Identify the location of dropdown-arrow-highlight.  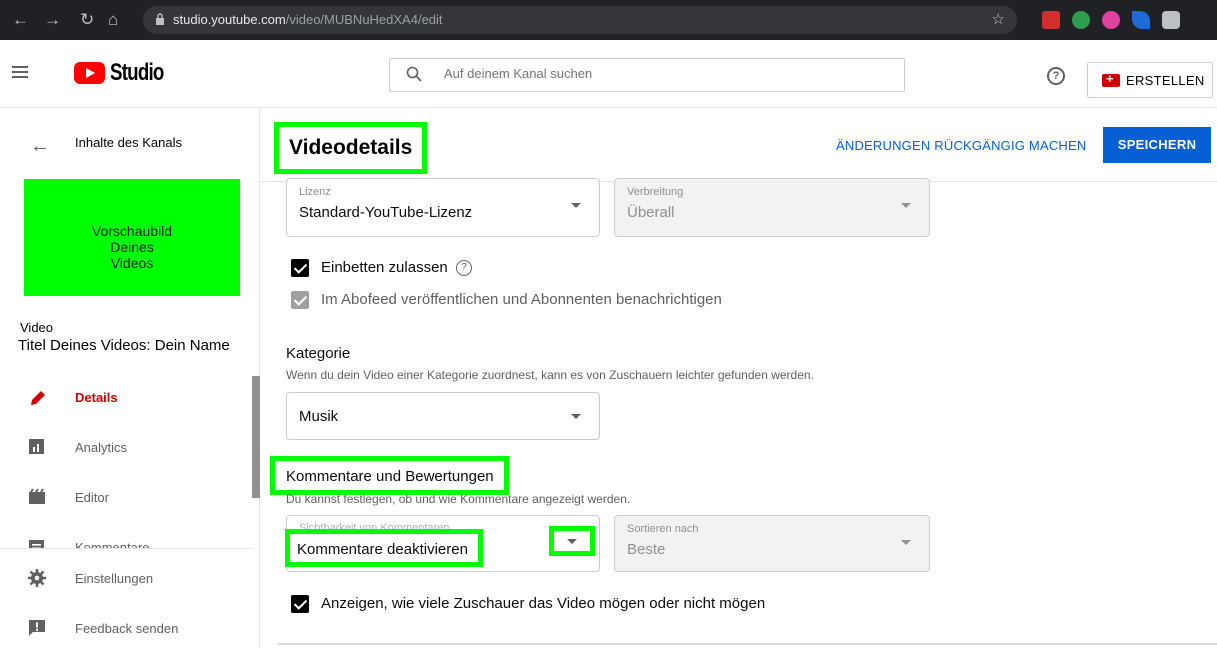
(572, 541).